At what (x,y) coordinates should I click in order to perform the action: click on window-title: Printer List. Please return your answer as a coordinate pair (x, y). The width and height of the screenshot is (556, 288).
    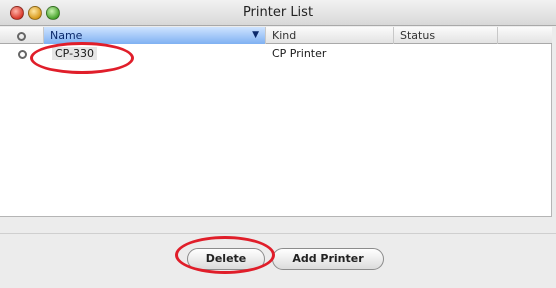
    Looking at the image, I should click on (278, 12).